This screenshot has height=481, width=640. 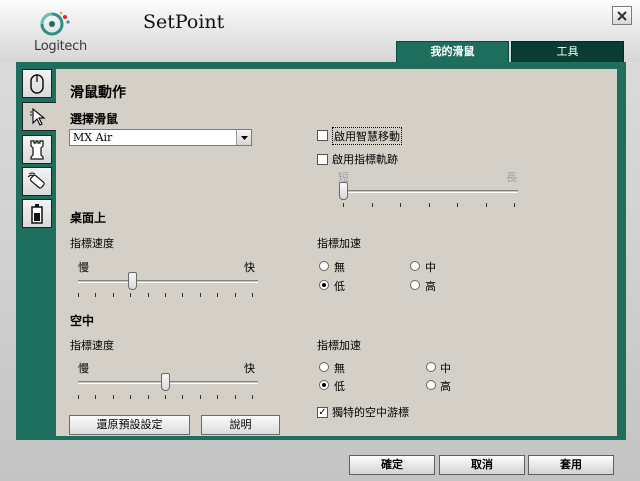 What do you see at coordinates (431, 367) in the screenshot?
I see `air-accel-mid-radio` at bounding box center [431, 367].